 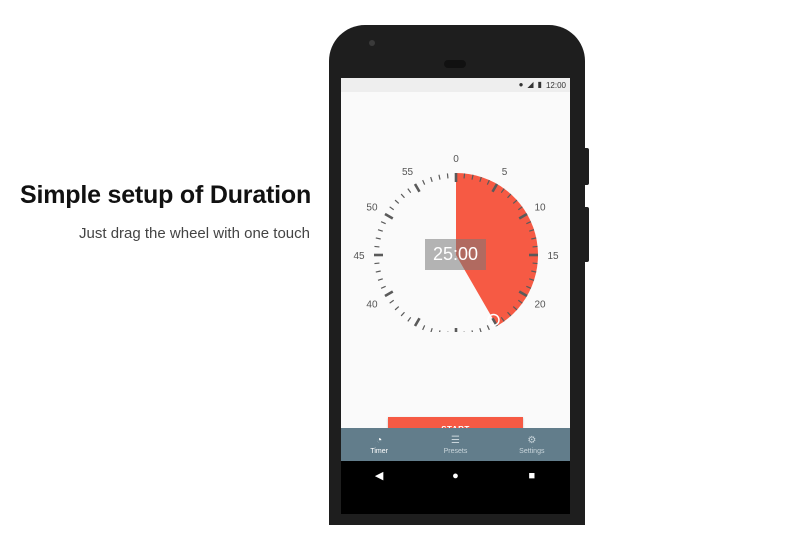 What do you see at coordinates (587, 166) in the screenshot?
I see `power-button` at bounding box center [587, 166].